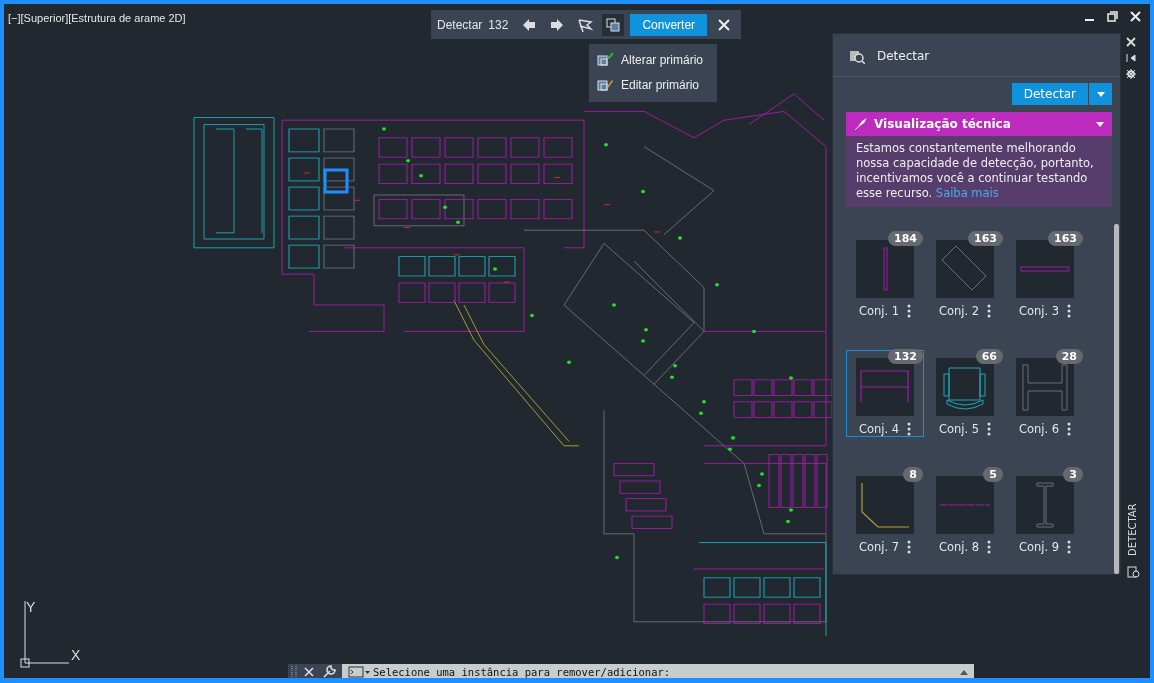 The image size is (1154, 683). What do you see at coordinates (1039, 547) in the screenshot?
I see `set-label: Conj. 9` at bounding box center [1039, 547].